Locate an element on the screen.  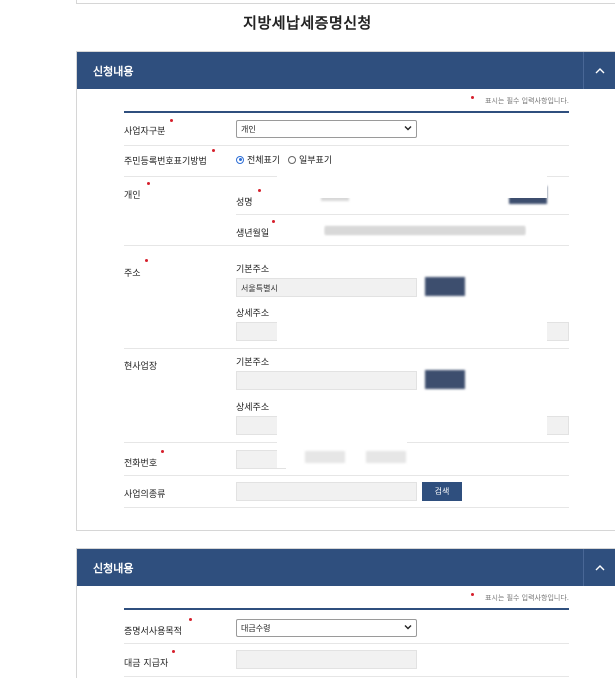
radio-full-display: 전체표기 is located at coordinates (258, 159).